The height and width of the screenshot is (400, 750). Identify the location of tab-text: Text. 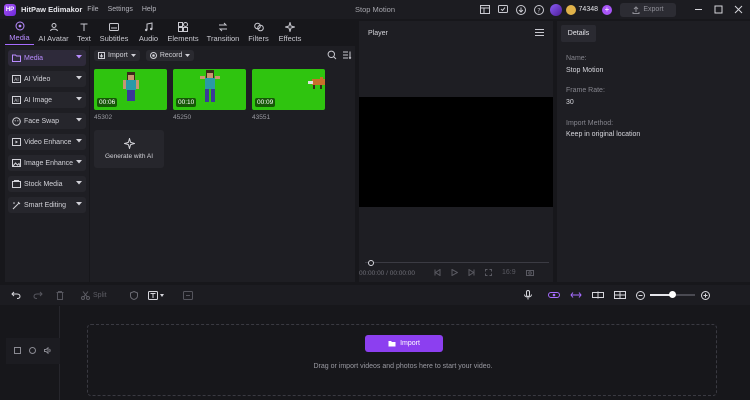
(84, 32).